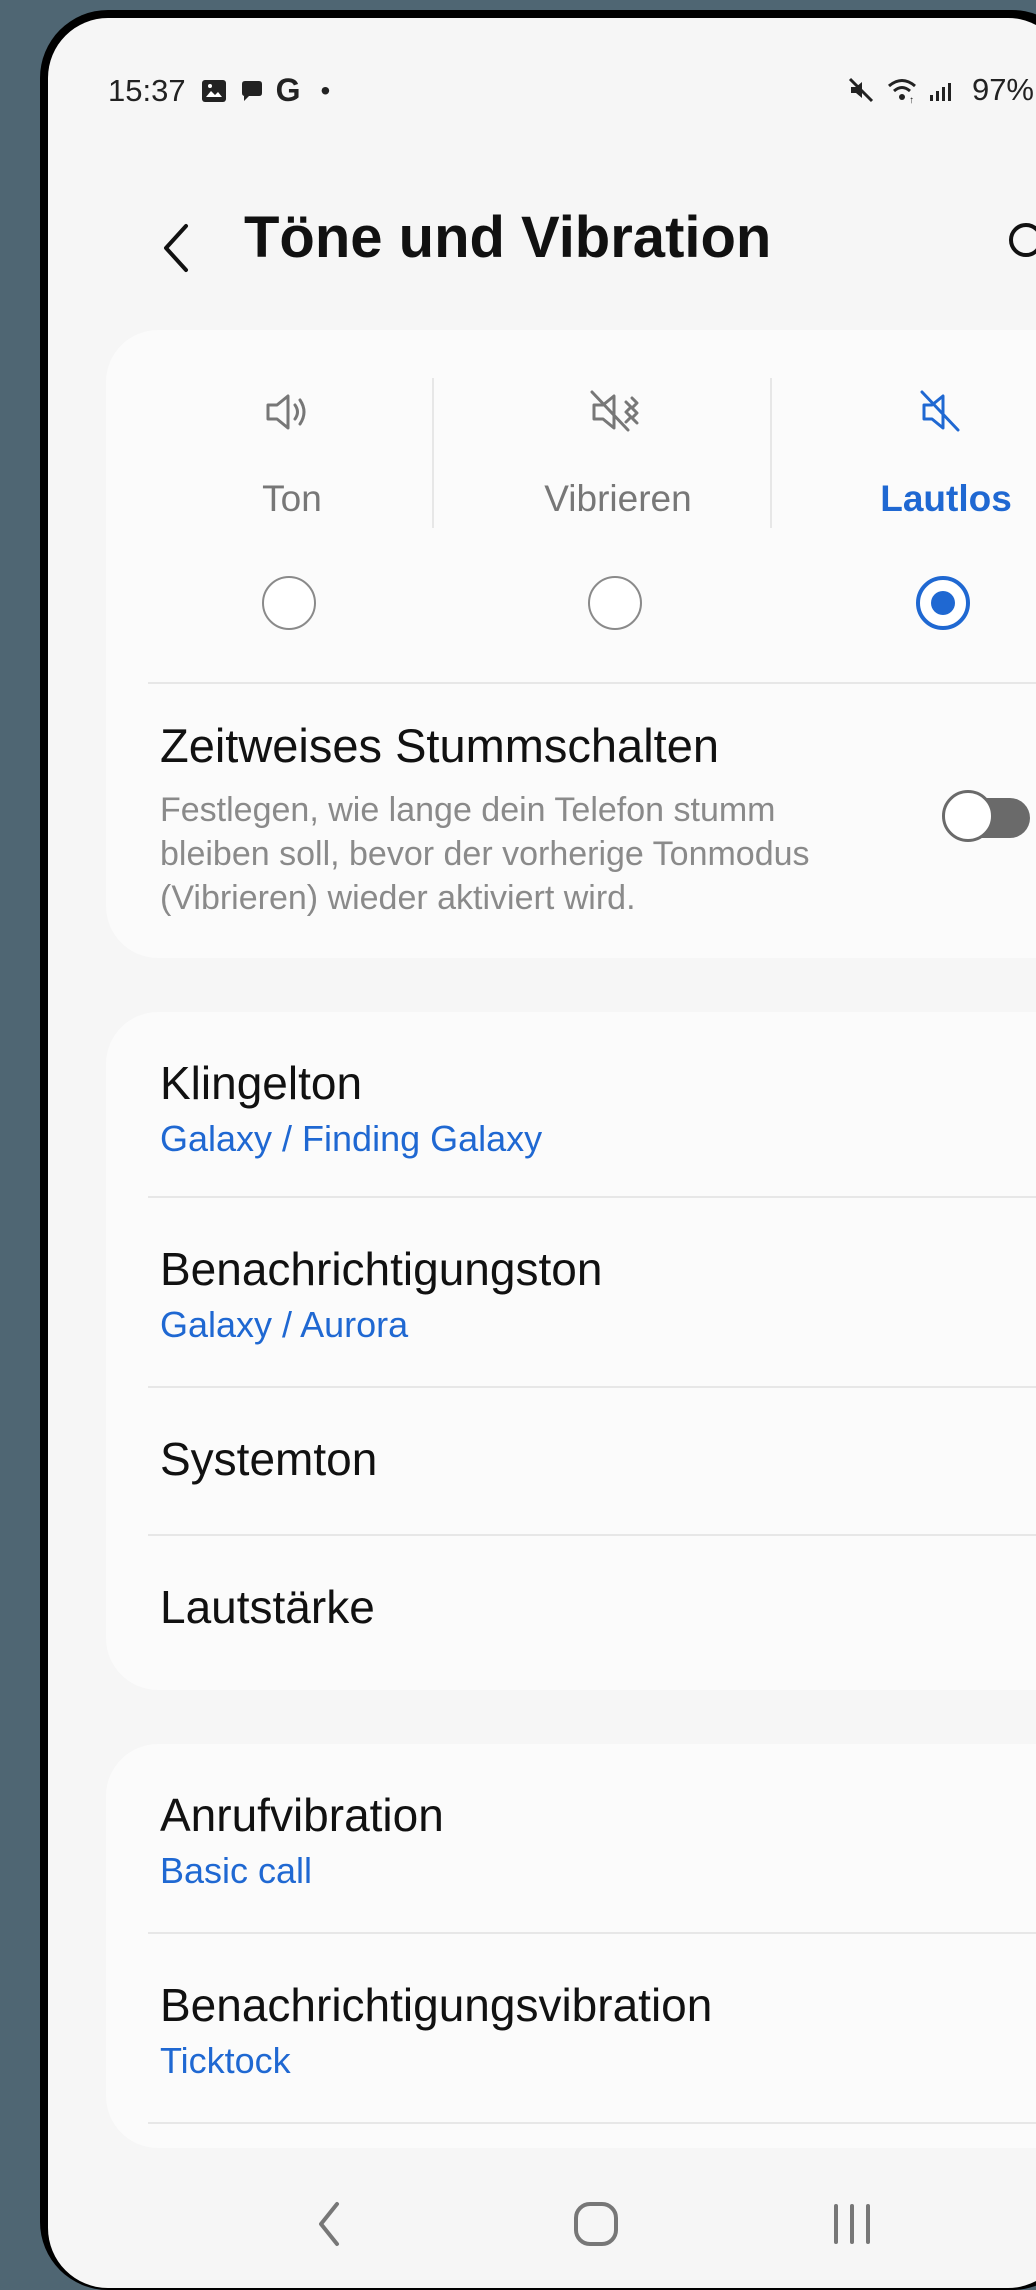 The width and height of the screenshot is (1036, 2290). Describe the element at coordinates (252, 91) in the screenshot. I see `message-icon` at that location.